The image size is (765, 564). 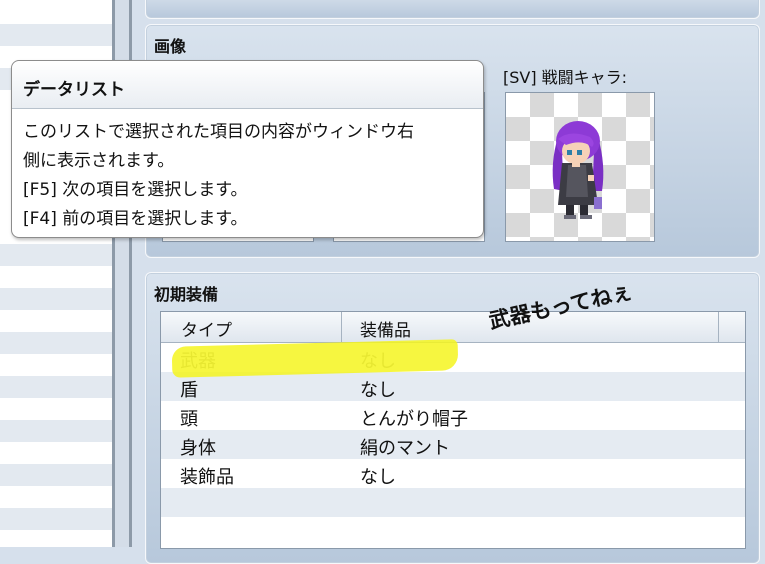 What do you see at coordinates (186, 294) in the screenshot?
I see `equipment-panel-title: 初期装備` at bounding box center [186, 294].